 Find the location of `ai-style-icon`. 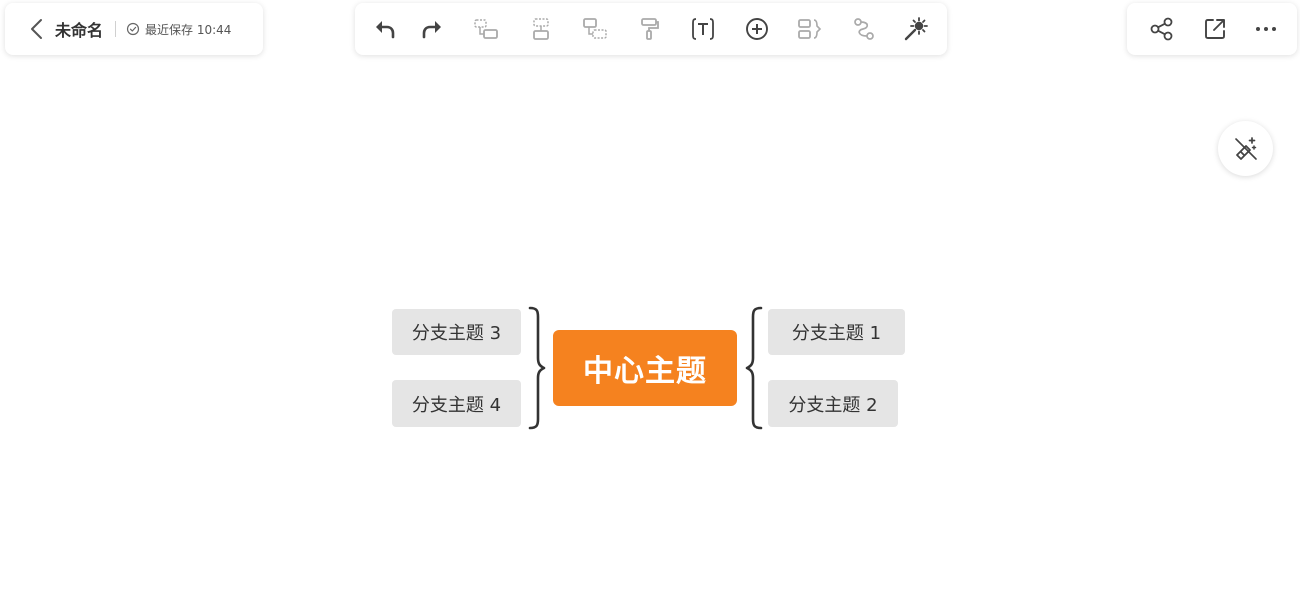

ai-style-icon is located at coordinates (1245, 148).